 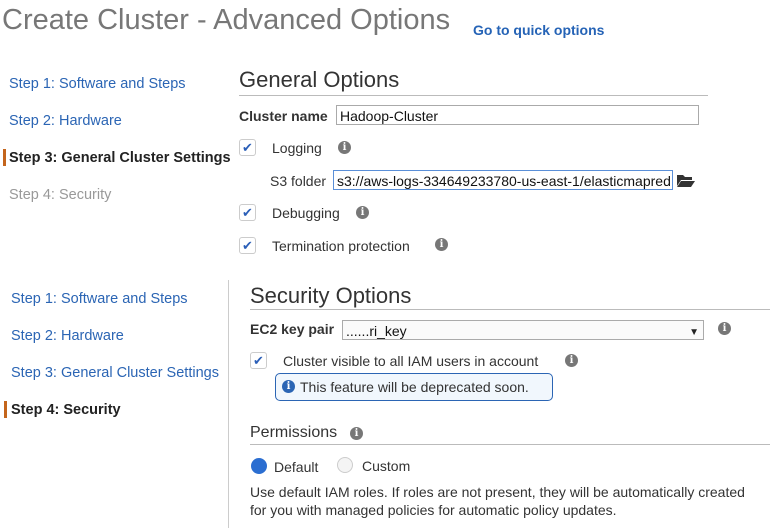 I want to click on general-options-heading: General Options, so click(x=319, y=79).